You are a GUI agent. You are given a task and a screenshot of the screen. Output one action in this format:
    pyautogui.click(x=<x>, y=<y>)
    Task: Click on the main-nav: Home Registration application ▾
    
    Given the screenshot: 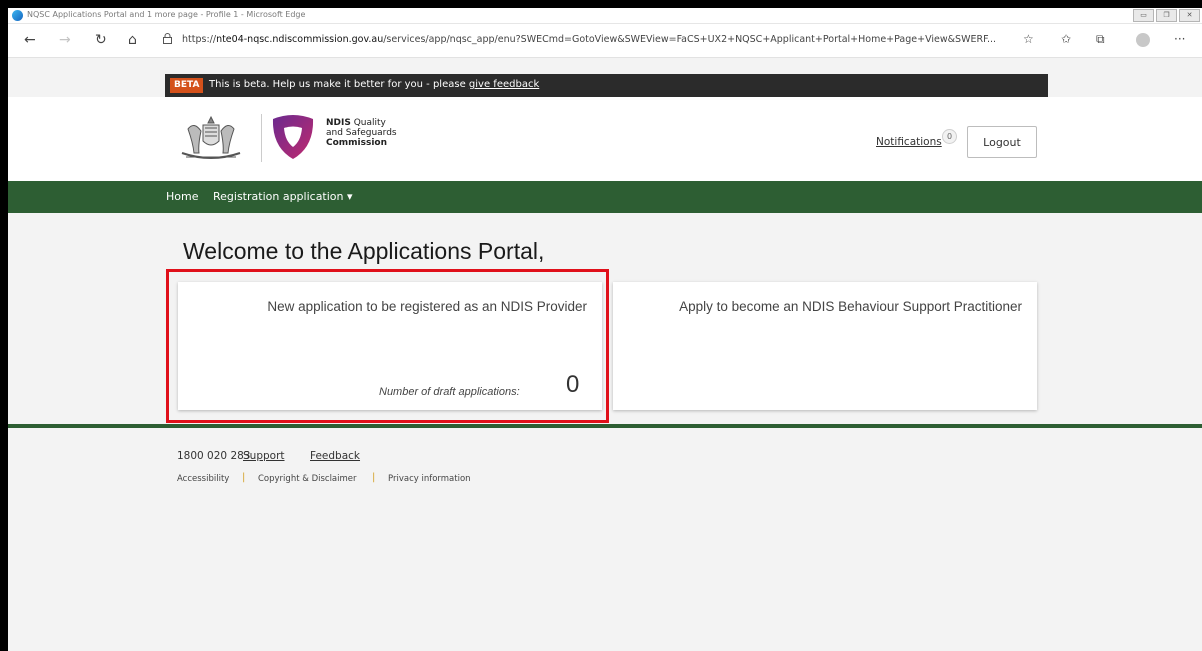 What is the action you would take?
    pyautogui.click(x=605, y=197)
    